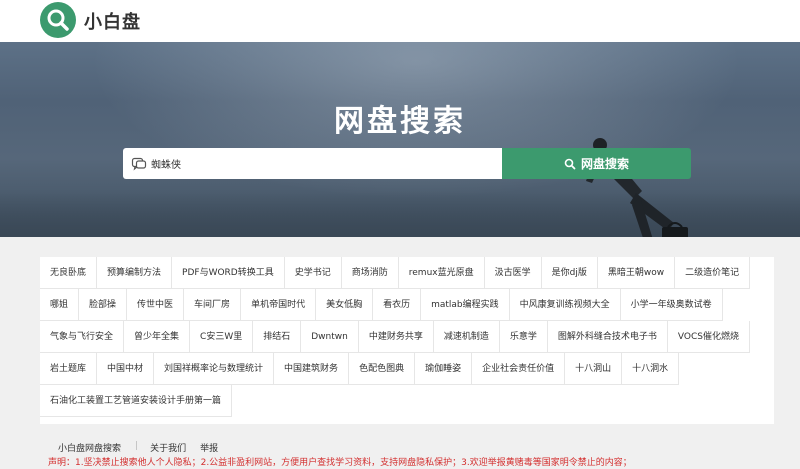 The height and width of the screenshot is (469, 800). I want to click on tag-link: 中建财务共享, so click(396, 337).